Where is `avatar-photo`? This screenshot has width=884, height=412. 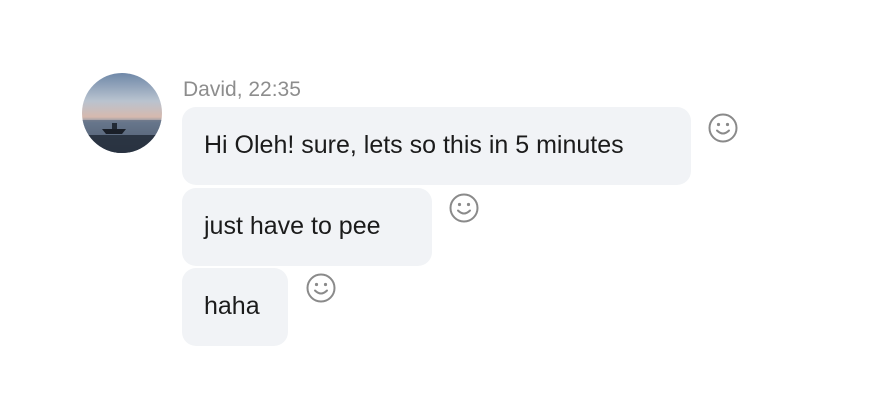
avatar-photo is located at coordinates (122, 113).